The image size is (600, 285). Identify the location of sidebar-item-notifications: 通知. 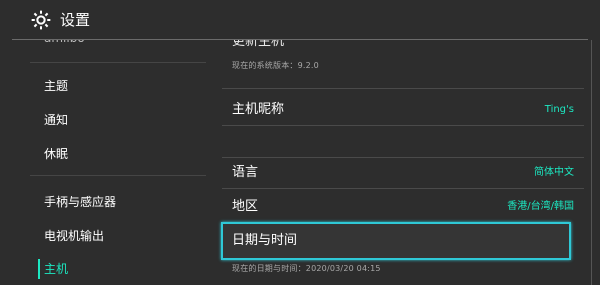
(56, 120).